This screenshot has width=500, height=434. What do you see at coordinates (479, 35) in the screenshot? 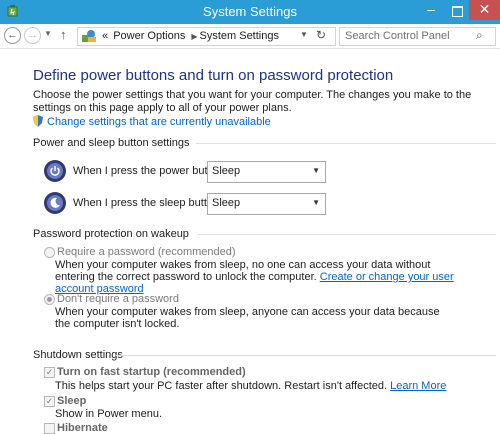
I see `search-icon: ⌕` at bounding box center [479, 35].